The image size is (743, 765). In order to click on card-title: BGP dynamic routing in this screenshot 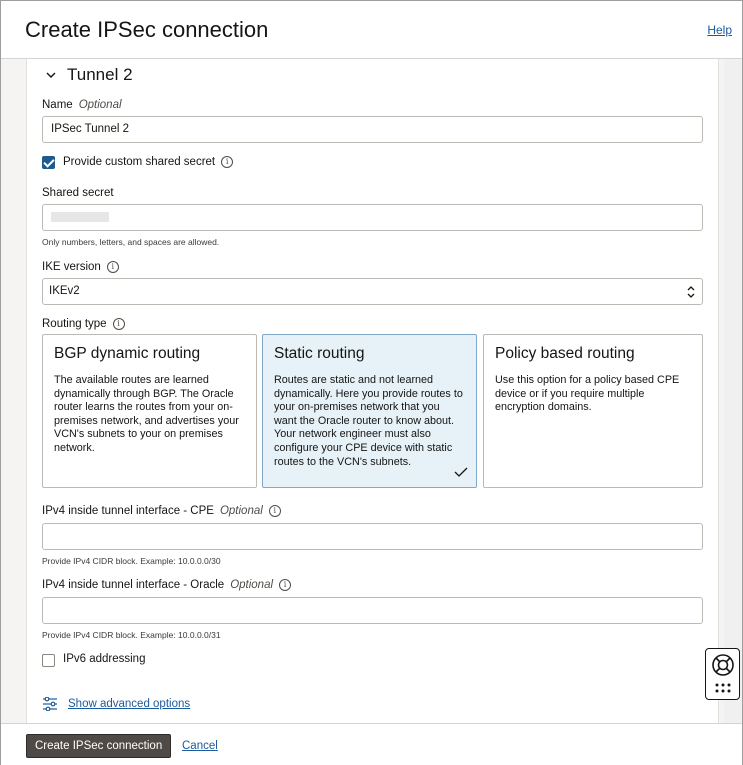, I will do `click(127, 353)`.